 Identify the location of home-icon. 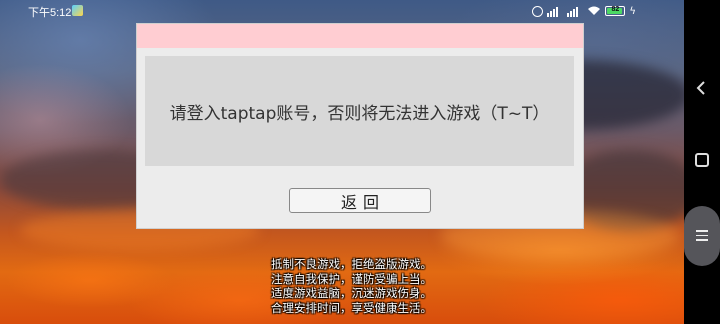
(702, 160).